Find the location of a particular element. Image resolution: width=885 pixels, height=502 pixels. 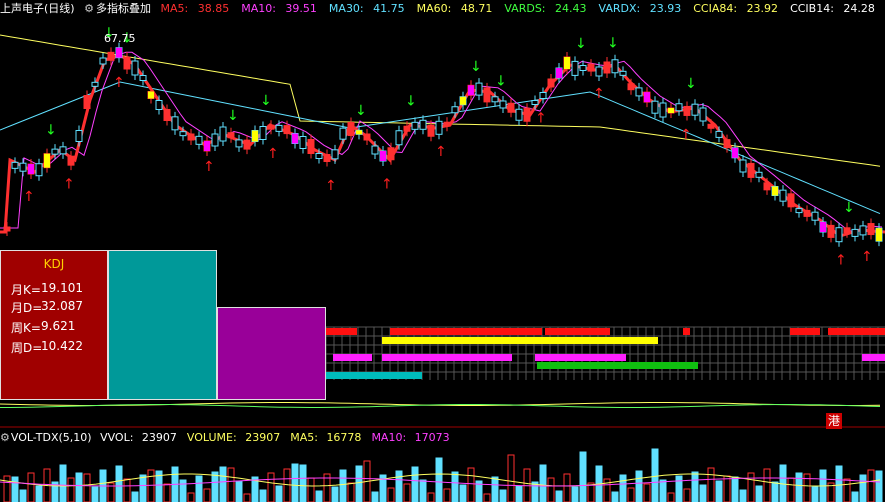

kdj-row: 月K= 19.101 is located at coordinates (47, 289).